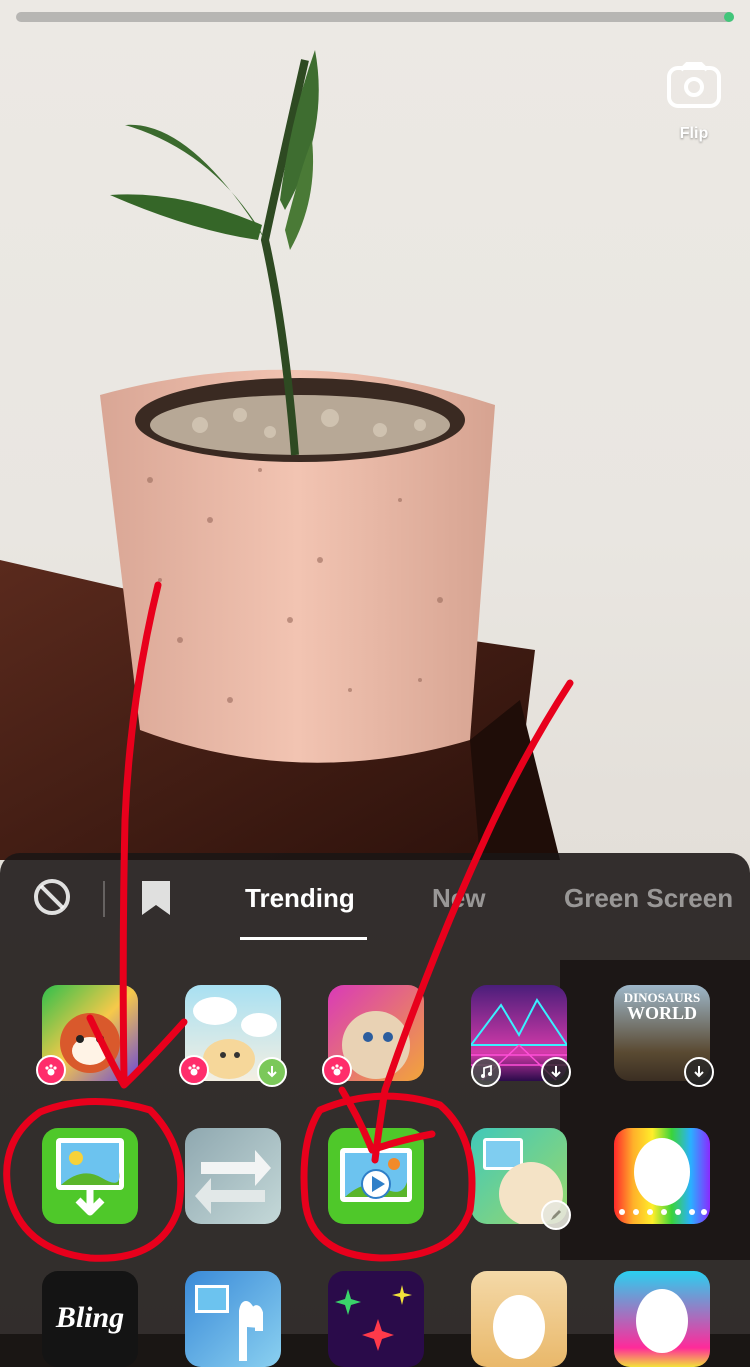 Image resolution: width=750 pixels, height=1367 pixels. I want to click on bling-text: Bling, so click(90, 1317).